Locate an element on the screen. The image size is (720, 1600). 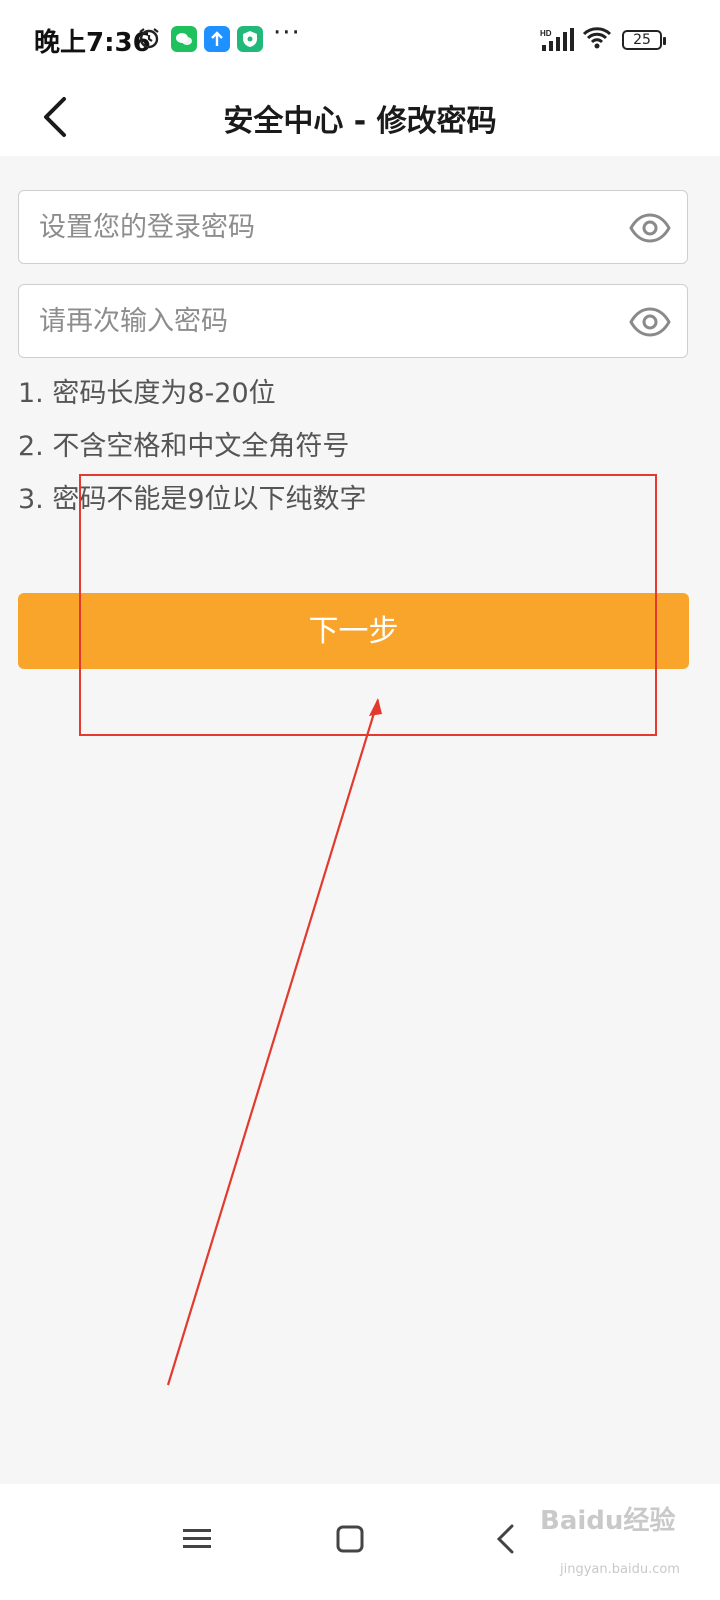
square-home-icon is located at coordinates (350, 1539).